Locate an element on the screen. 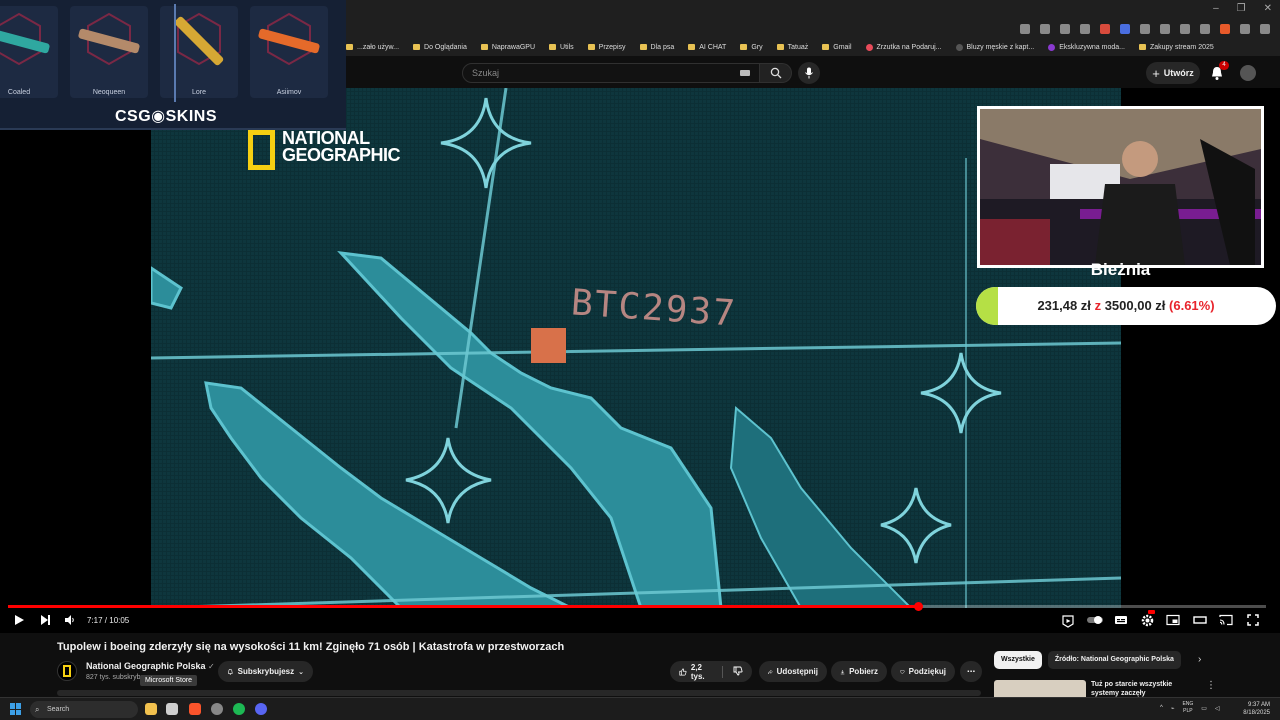 This screenshot has height=720, width=1280. bookmark-item: Zakupy stream 2025 is located at coordinates (1176, 47).